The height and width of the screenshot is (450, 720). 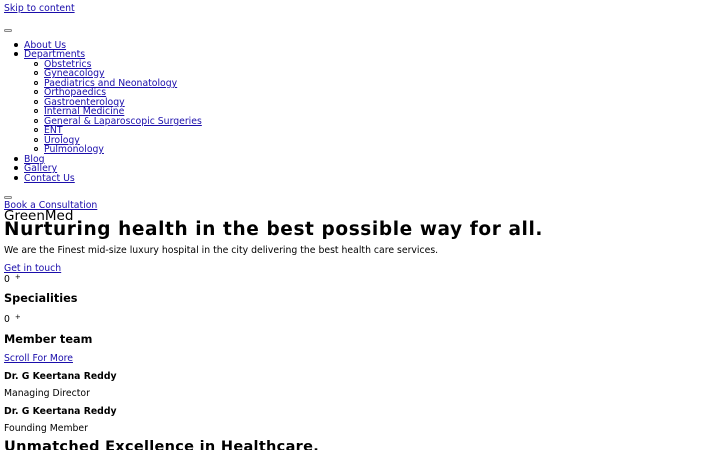 What do you see at coordinates (47, 393) in the screenshot?
I see `team-member-role: Managing Director` at bounding box center [47, 393].